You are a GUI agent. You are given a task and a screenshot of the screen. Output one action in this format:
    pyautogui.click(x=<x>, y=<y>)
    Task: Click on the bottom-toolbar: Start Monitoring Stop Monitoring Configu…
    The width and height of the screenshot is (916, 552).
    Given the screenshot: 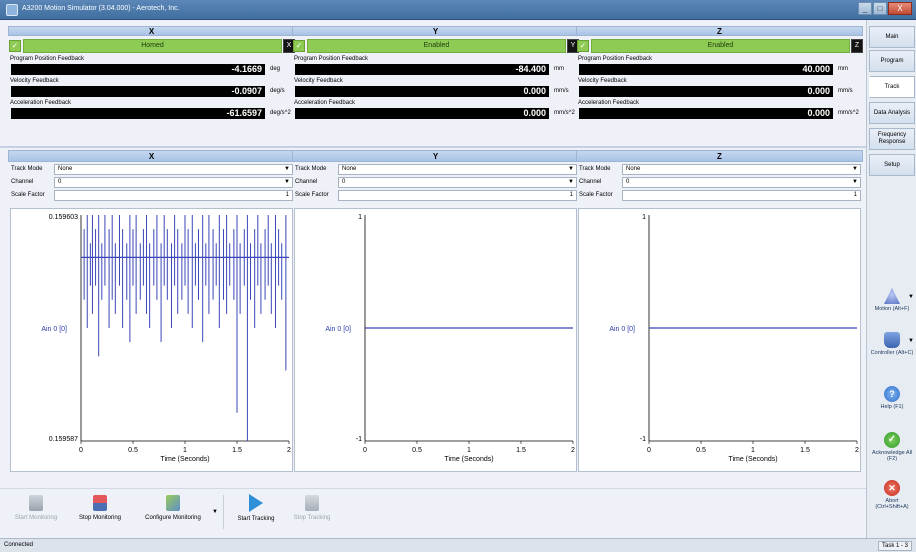 What is the action you would take?
    pyautogui.click(x=433, y=512)
    